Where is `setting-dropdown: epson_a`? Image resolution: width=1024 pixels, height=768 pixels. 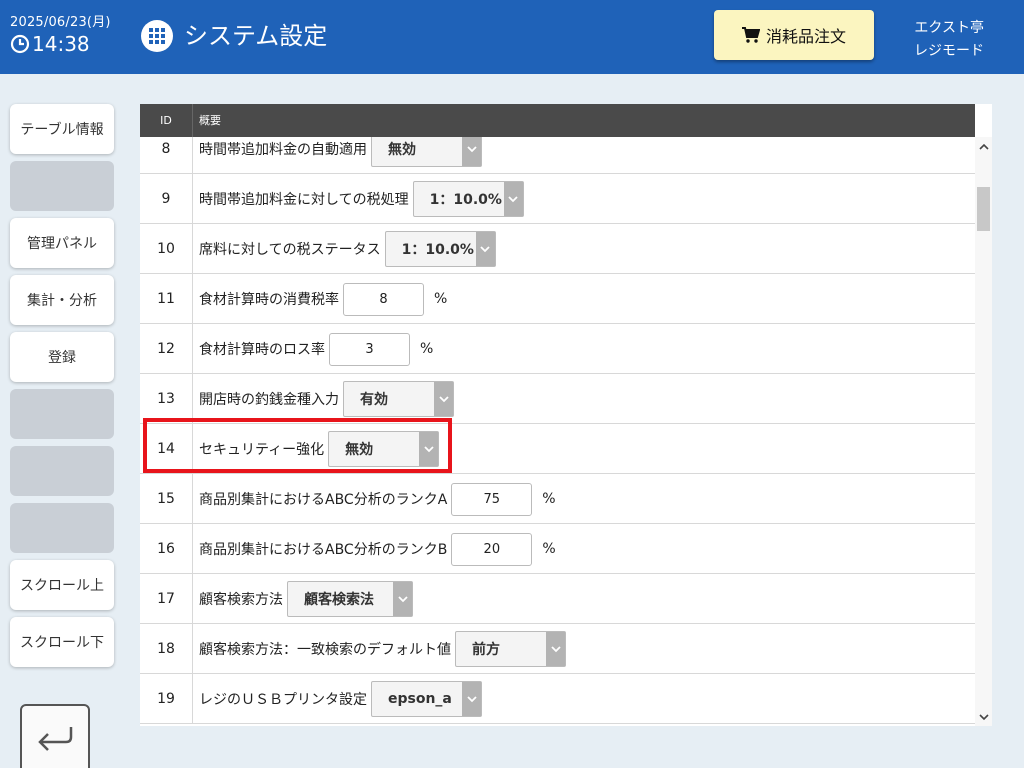
setting-dropdown: epson_a is located at coordinates (426, 699).